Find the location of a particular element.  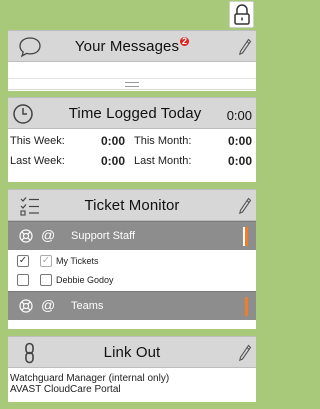

padlock-icon is located at coordinates (241, 14).